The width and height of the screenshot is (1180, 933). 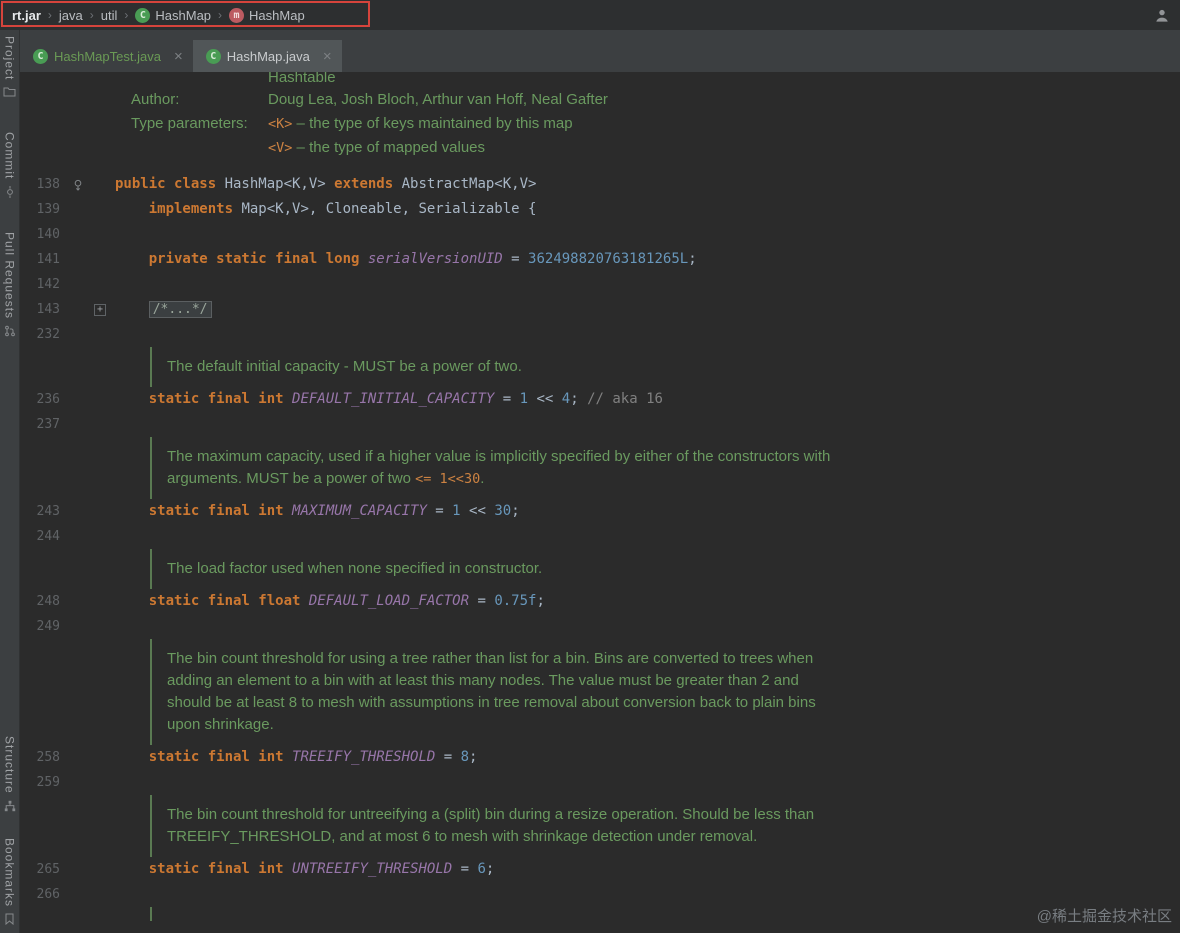 I want to click on line-number: 140, so click(x=44, y=234).